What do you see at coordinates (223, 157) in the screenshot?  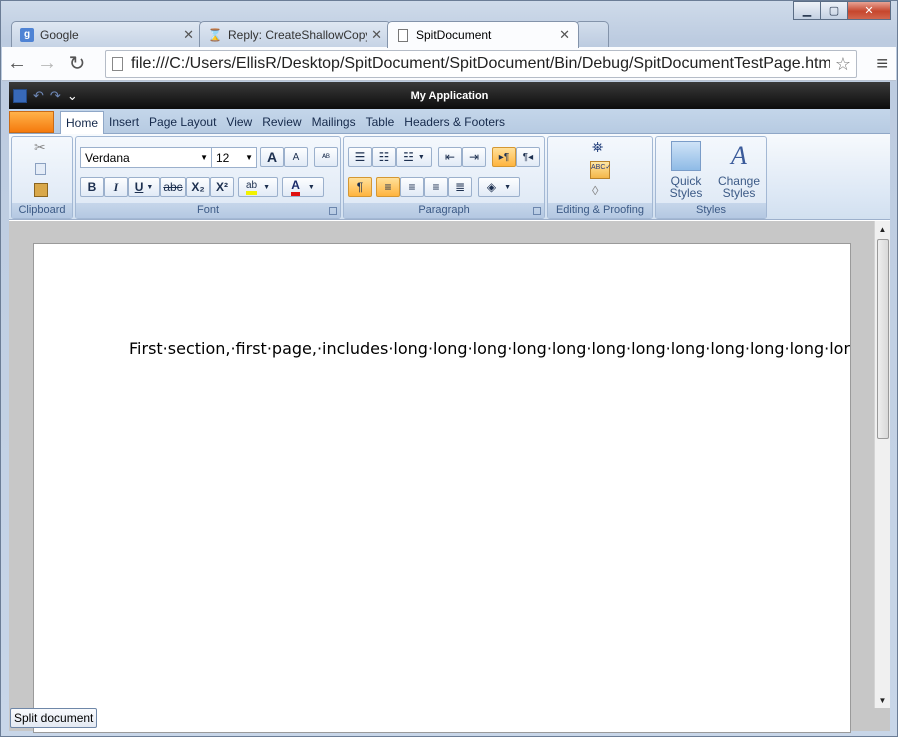 I see `font-size-value: 12` at bounding box center [223, 157].